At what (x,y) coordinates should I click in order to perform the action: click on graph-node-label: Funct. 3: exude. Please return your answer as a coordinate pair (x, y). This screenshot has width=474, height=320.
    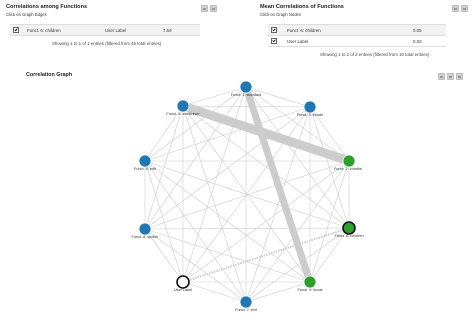
    Looking at the image, I should click on (310, 115).